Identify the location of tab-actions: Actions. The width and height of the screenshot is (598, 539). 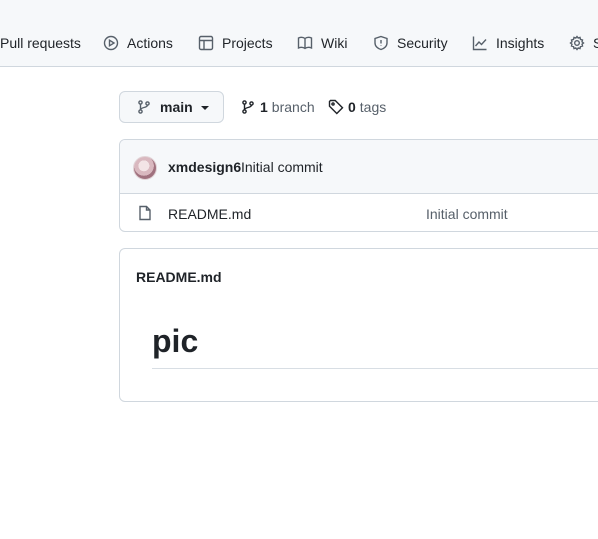
(138, 43).